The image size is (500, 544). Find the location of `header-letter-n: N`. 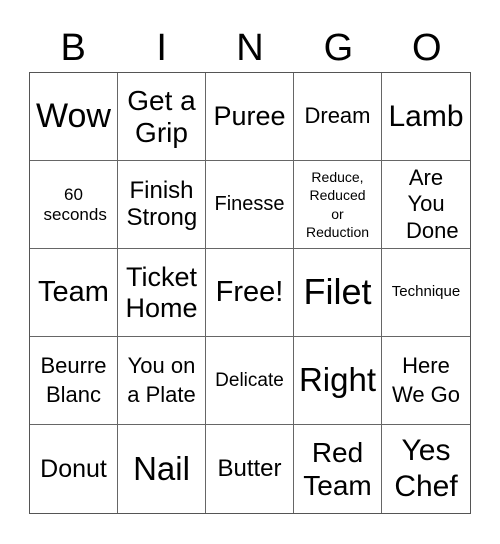

header-letter-n: N is located at coordinates (250, 48).